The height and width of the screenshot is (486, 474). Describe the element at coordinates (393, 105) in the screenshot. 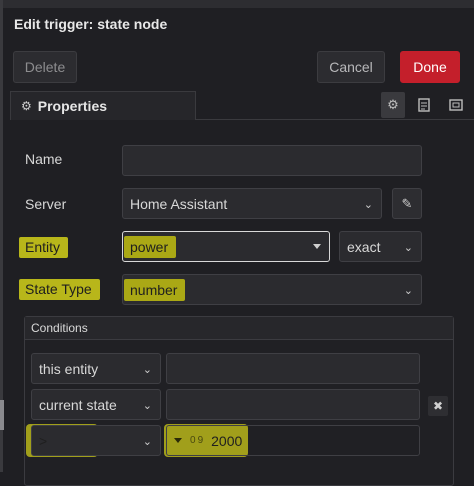

I see `tab-settings-icon: ⚙` at that location.